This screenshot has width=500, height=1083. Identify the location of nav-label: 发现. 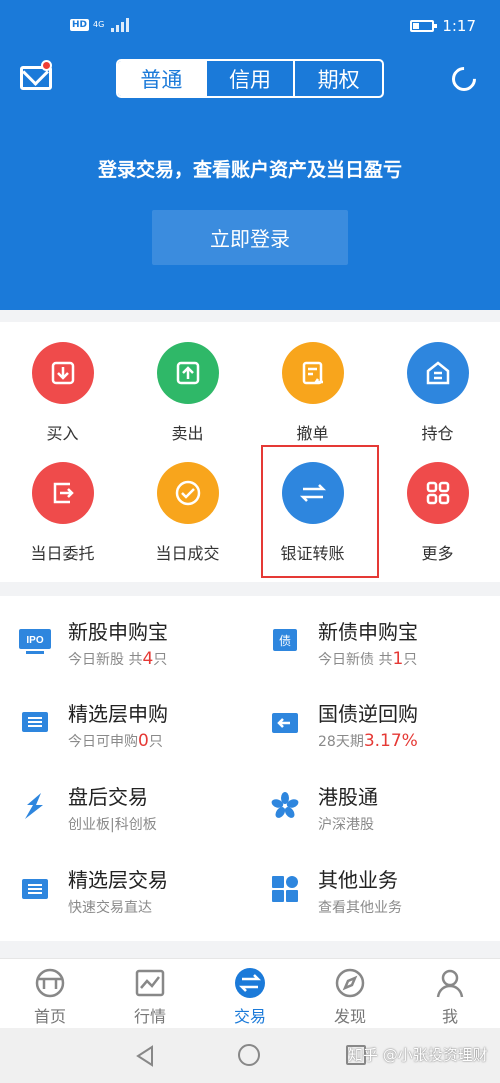
(349, 1016).